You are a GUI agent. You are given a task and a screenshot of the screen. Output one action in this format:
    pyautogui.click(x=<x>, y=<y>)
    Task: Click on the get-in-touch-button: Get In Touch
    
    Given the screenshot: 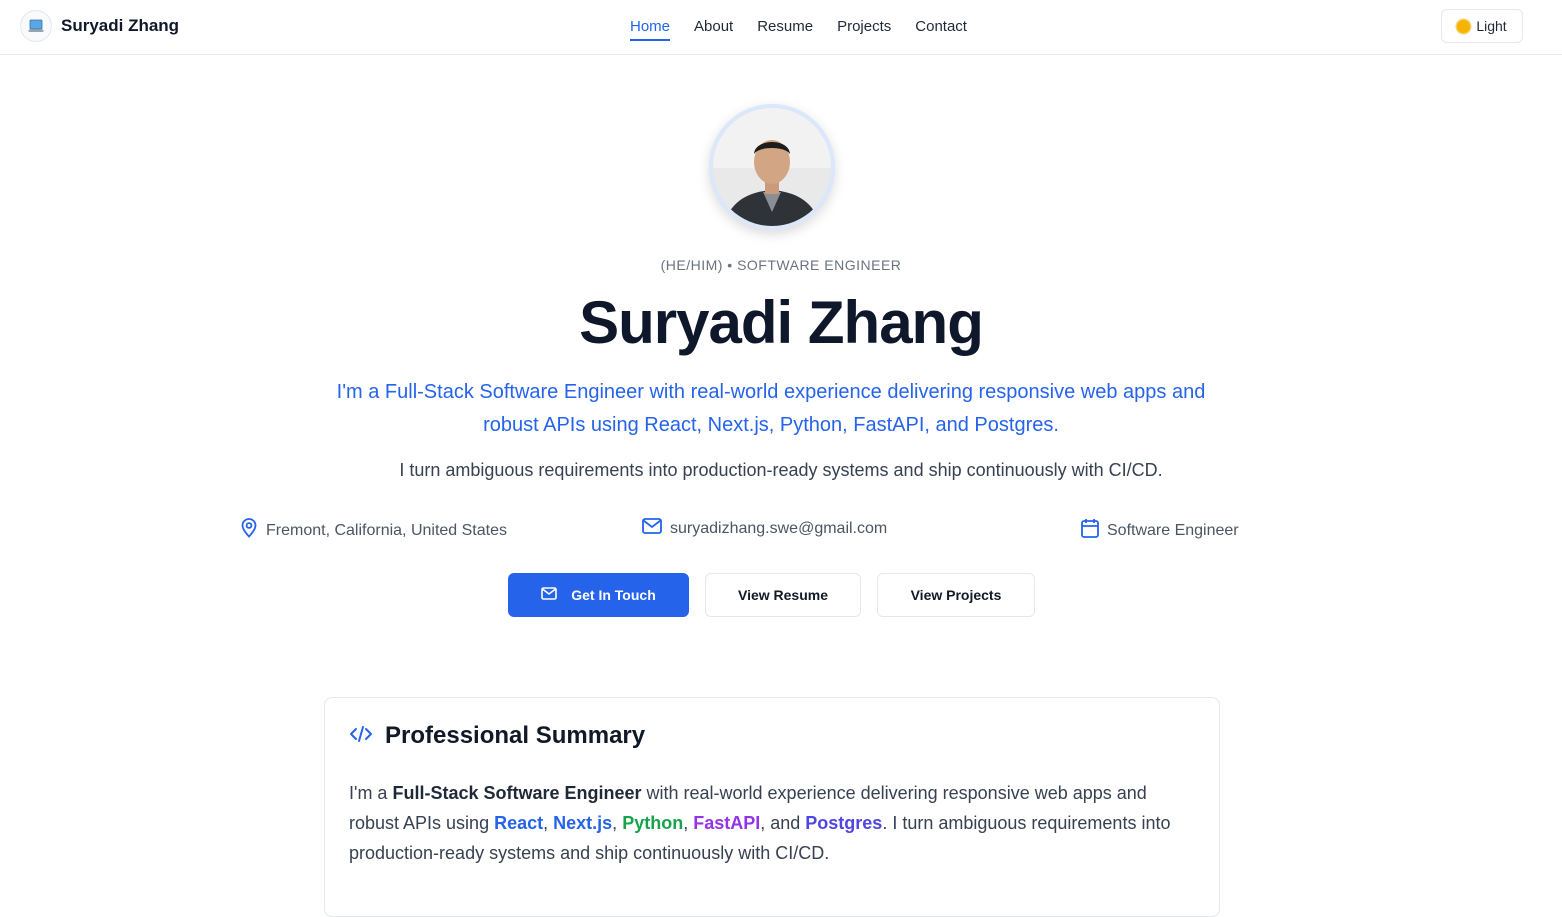 What is the action you would take?
    pyautogui.click(x=598, y=595)
    